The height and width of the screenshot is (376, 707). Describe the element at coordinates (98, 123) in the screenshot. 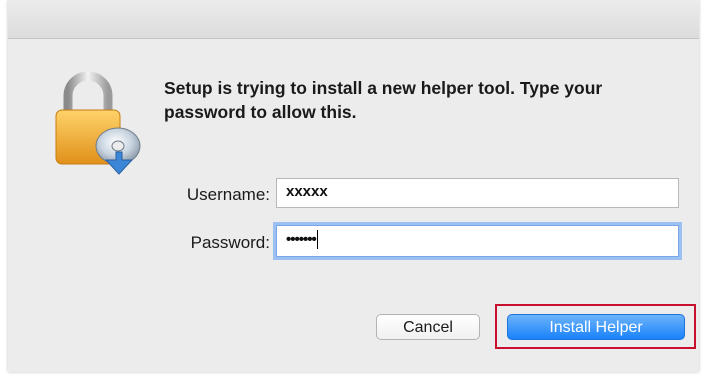

I see `lock-with-disc-icon` at that location.